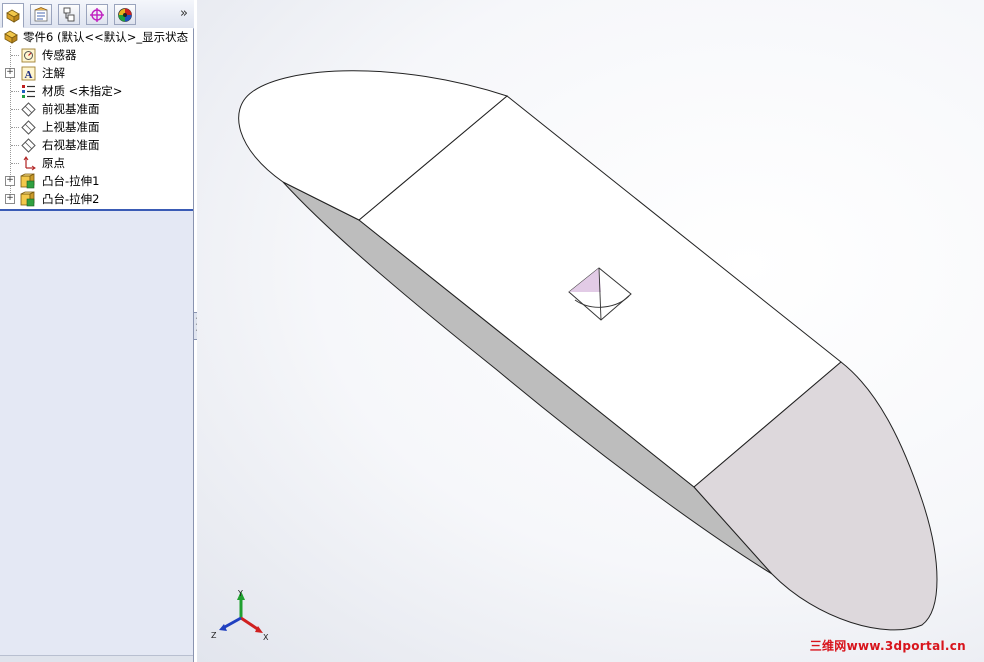 Image resolution: width=984 pixels, height=662 pixels. Describe the element at coordinates (71, 181) in the screenshot. I see `tree-item-label: 凸台-拉伸1` at that location.